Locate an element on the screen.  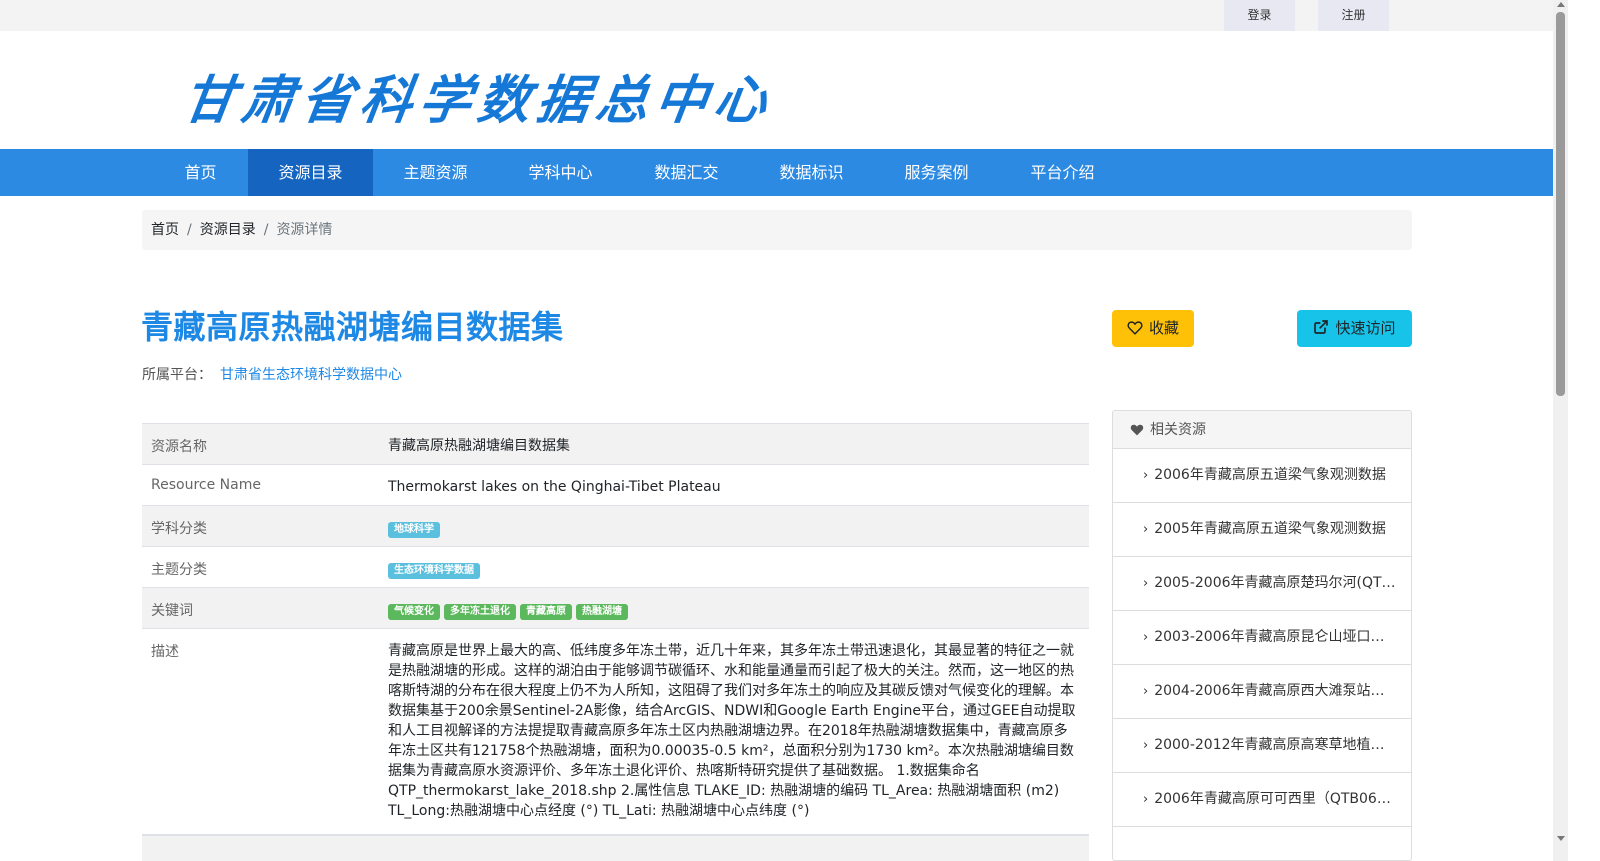
related-item: › 2004-2006年青藏高原西大滩泵站气象观测数据 is located at coordinates (1262, 692).